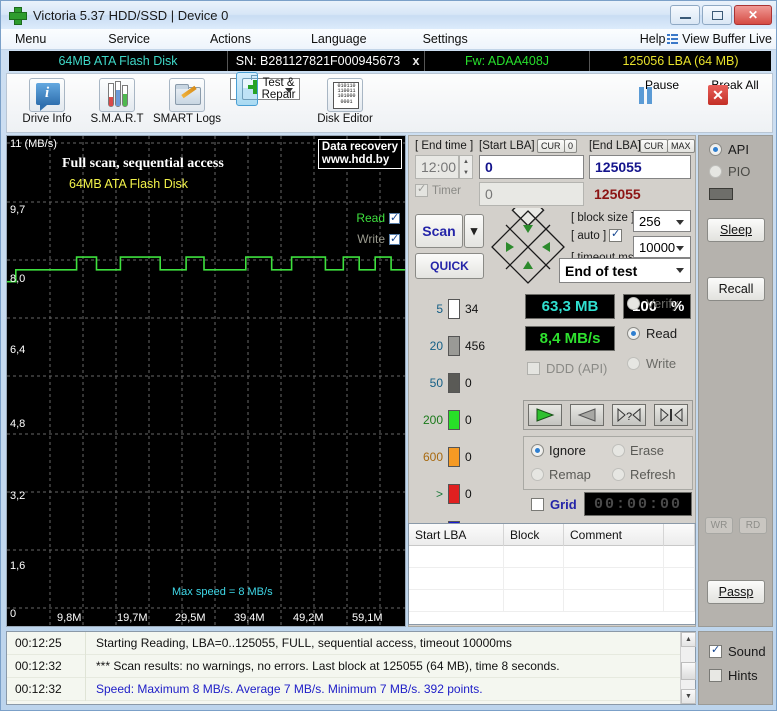 The image size is (777, 711). What do you see at coordinates (537, 474) in the screenshot?
I see `remap-radio` at bounding box center [537, 474].